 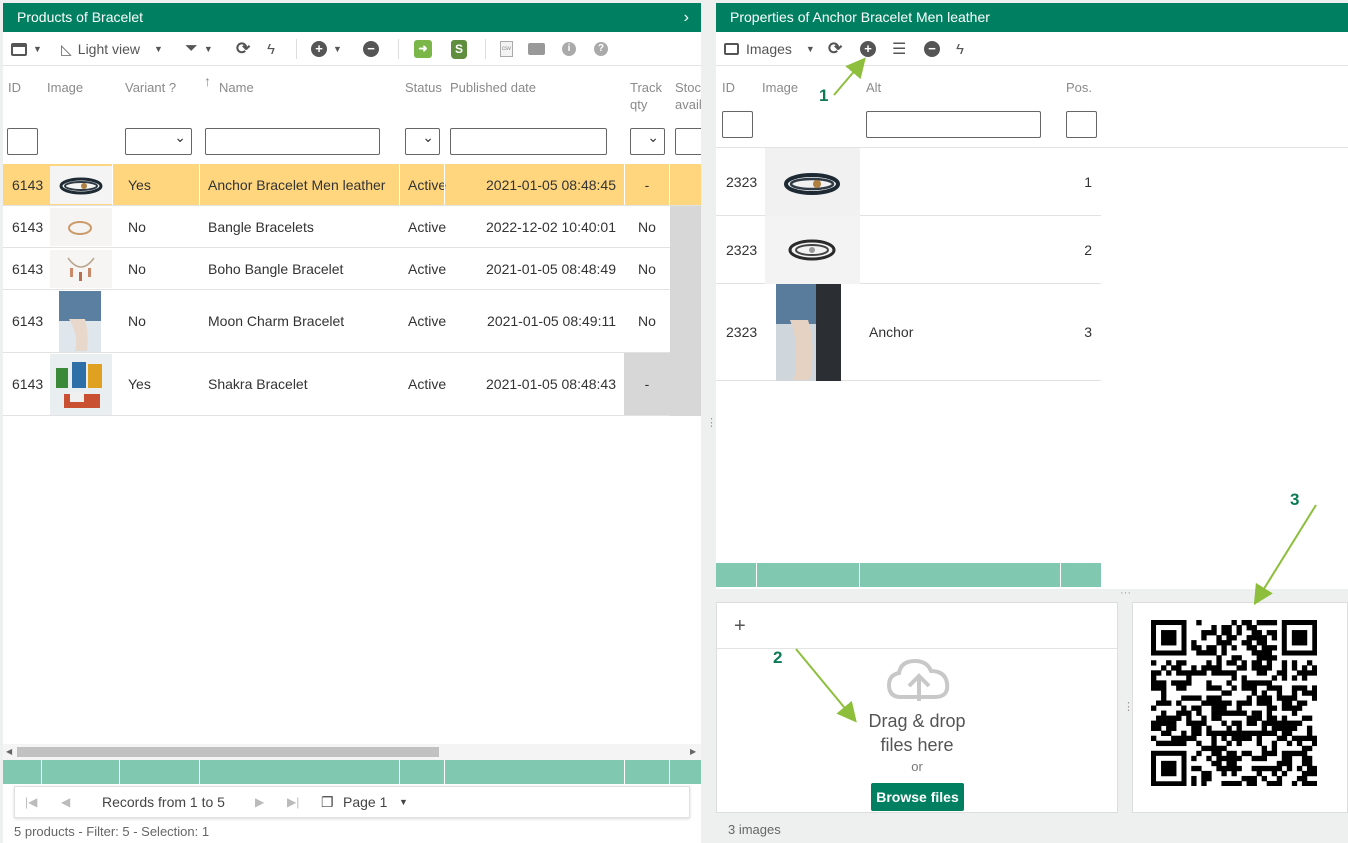 What do you see at coordinates (778, 657) in the screenshot?
I see `annotation-label-2: 2` at bounding box center [778, 657].